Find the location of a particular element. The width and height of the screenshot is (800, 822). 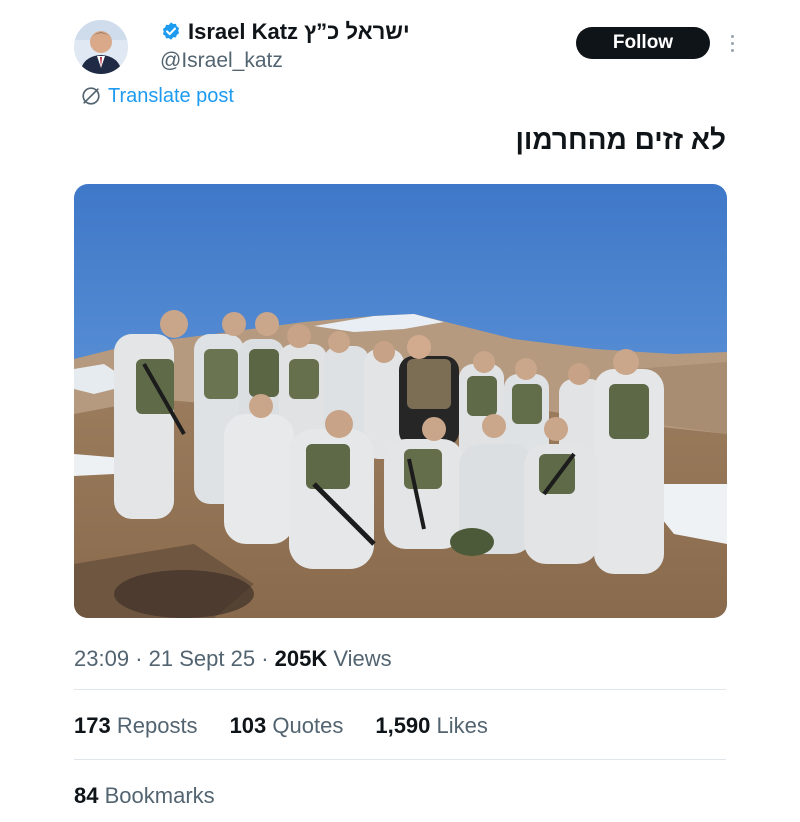

reposts-stat: 173 Reposts is located at coordinates (136, 726).